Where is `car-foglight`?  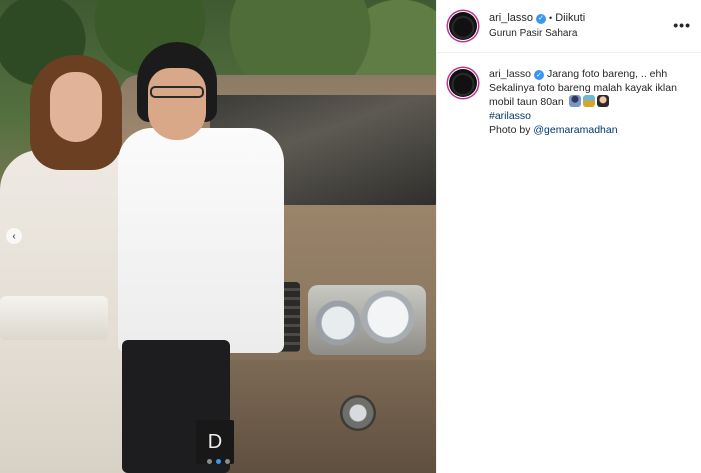
car-foglight is located at coordinates (358, 413).